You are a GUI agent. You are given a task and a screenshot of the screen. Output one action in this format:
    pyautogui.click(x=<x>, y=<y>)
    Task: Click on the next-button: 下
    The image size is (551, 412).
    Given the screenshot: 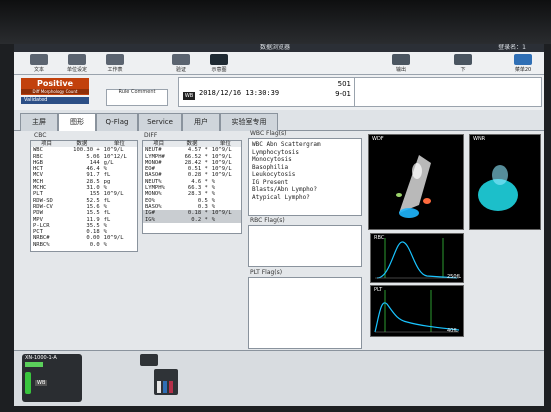 What is the action you would take?
    pyautogui.click(x=463, y=63)
    